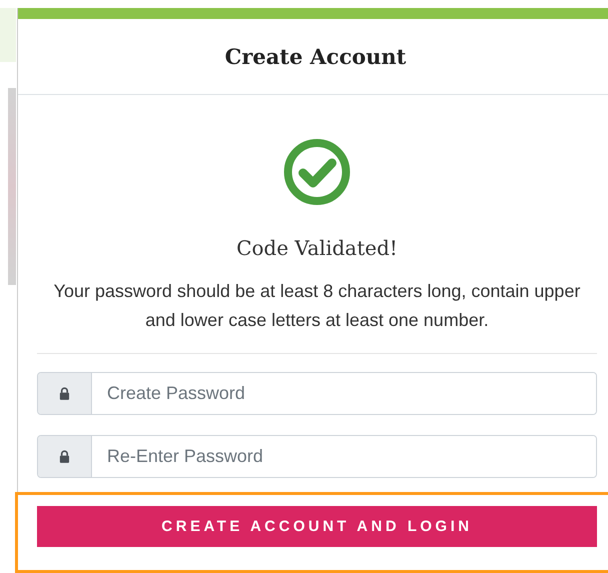  Describe the element at coordinates (8, 35) in the screenshot. I see `background-strip` at that location.